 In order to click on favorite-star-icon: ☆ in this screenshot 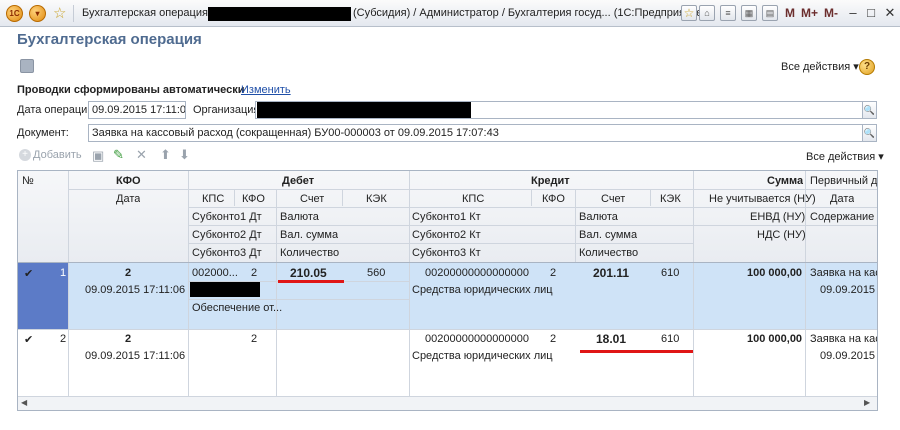, I will do `click(59, 13)`.